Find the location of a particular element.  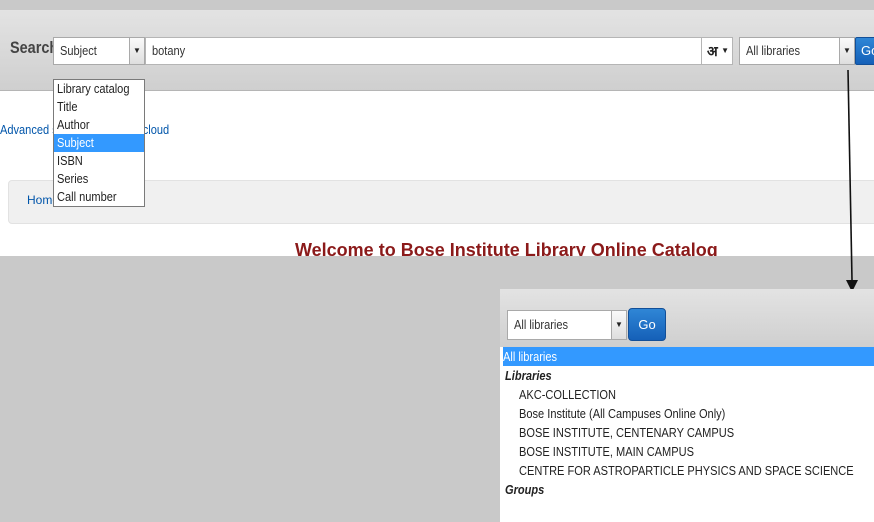

language-keyboard-button: अ ▼ is located at coordinates (717, 51).